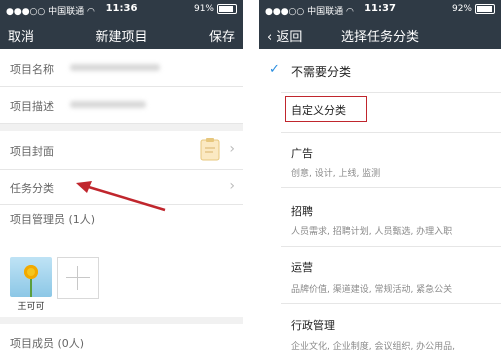  Describe the element at coordinates (461, 9) in the screenshot. I see `battery-percent: 92%` at that location.